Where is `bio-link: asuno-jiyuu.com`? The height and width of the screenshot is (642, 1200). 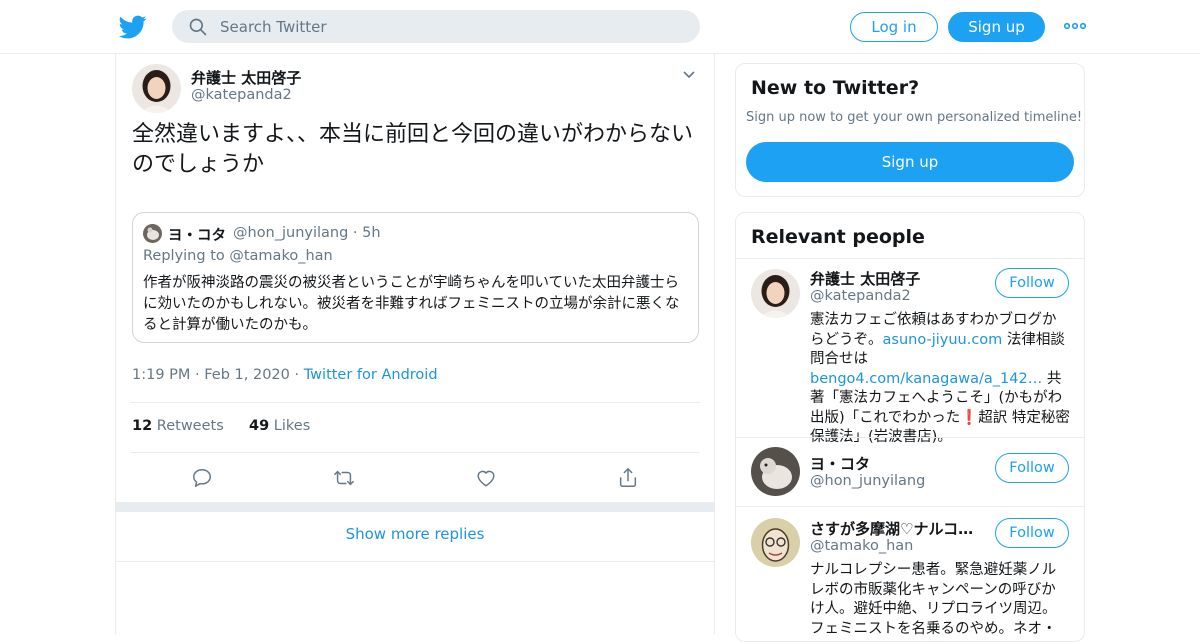
bio-link: asuno-jiyuu.com is located at coordinates (943, 340).